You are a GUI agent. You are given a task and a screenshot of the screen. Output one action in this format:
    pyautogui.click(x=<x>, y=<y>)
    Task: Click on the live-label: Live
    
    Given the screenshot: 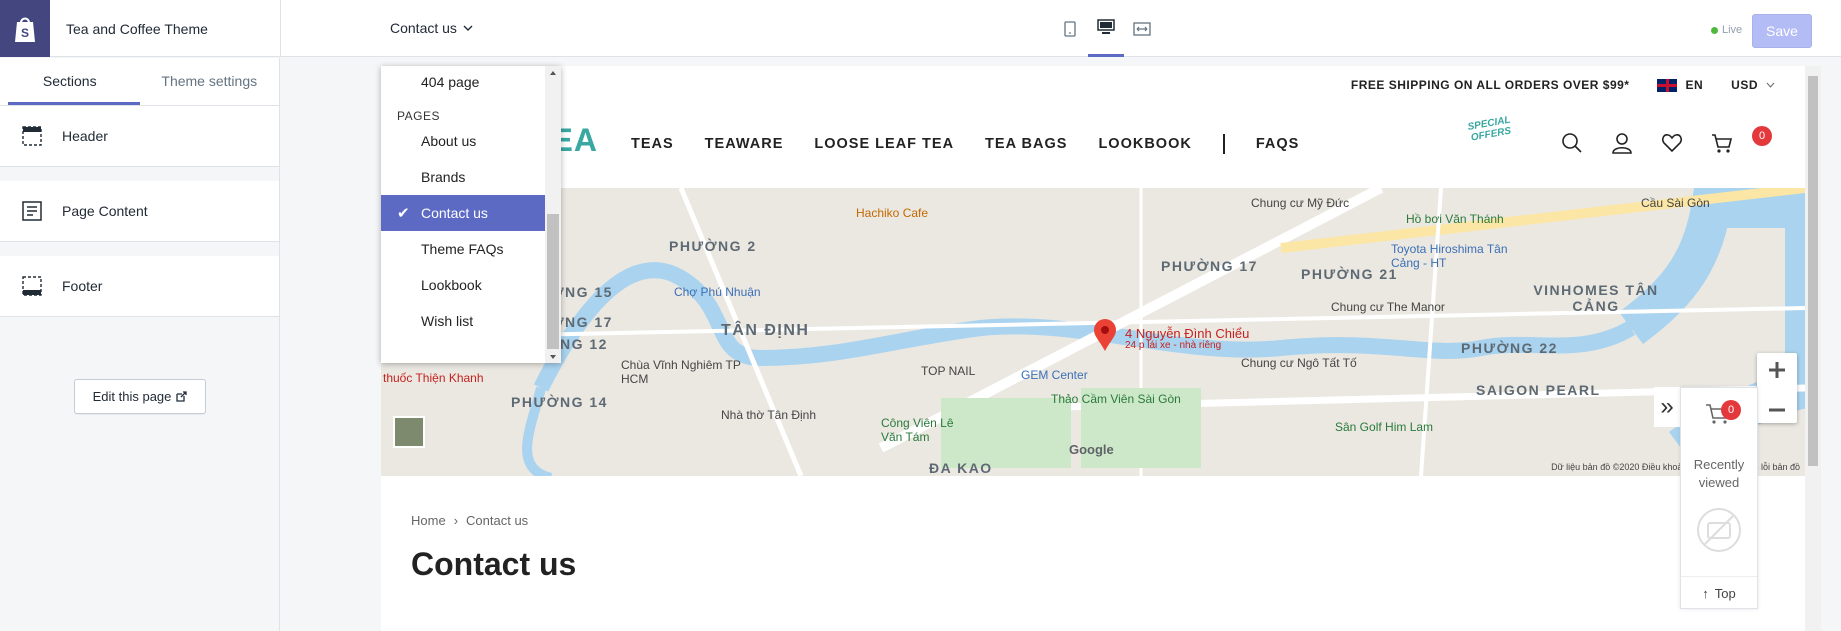 What is the action you would take?
    pyautogui.click(x=1732, y=30)
    